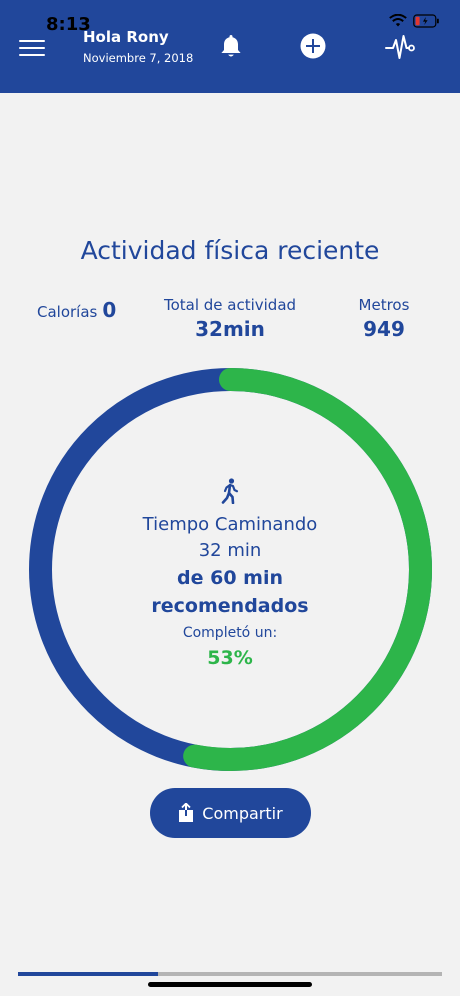 The image size is (460, 996). What do you see at coordinates (32, 49) in the screenshot?
I see `menu-icon` at bounding box center [32, 49].